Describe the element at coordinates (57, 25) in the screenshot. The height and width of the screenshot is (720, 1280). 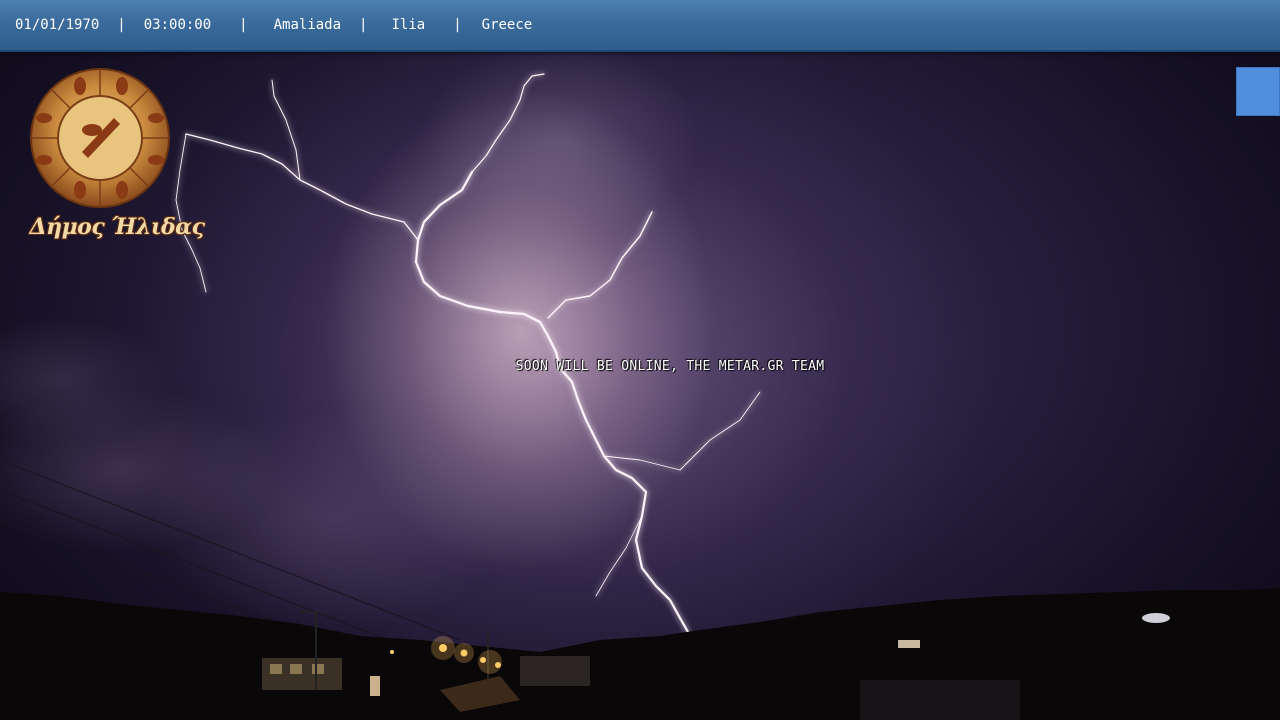
I see `date-text: 01/01/1970` at that location.